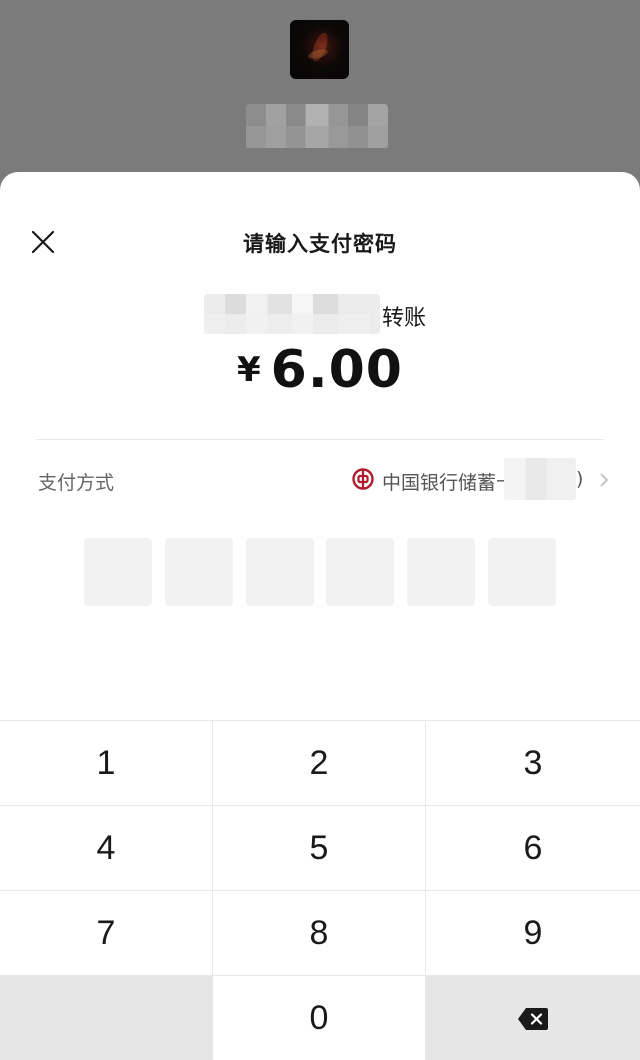 The image size is (640, 1060). What do you see at coordinates (106, 933) in the screenshot?
I see `key-7: 7` at bounding box center [106, 933].